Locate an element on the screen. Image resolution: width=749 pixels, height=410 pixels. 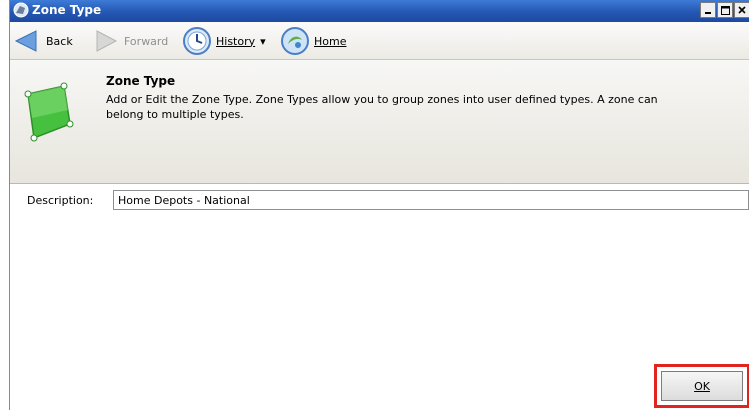
home-globe-icon is located at coordinates (295, 41).